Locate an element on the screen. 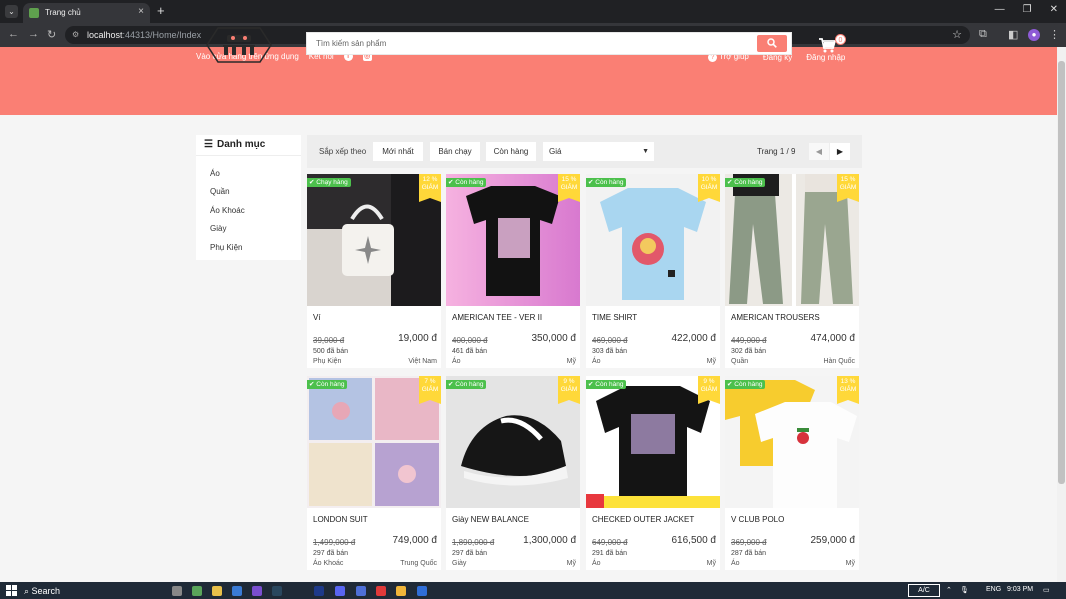 Image resolution: width=1066 pixels, height=599 pixels. discord-icon is located at coordinates (340, 591).